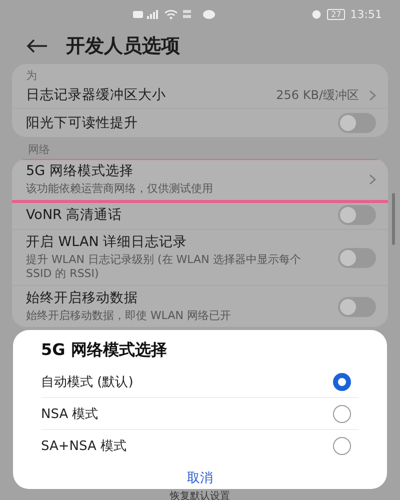 The image size is (400, 500). Describe the element at coordinates (366, 14) in the screenshot. I see `status-time: 13:51` at that location.